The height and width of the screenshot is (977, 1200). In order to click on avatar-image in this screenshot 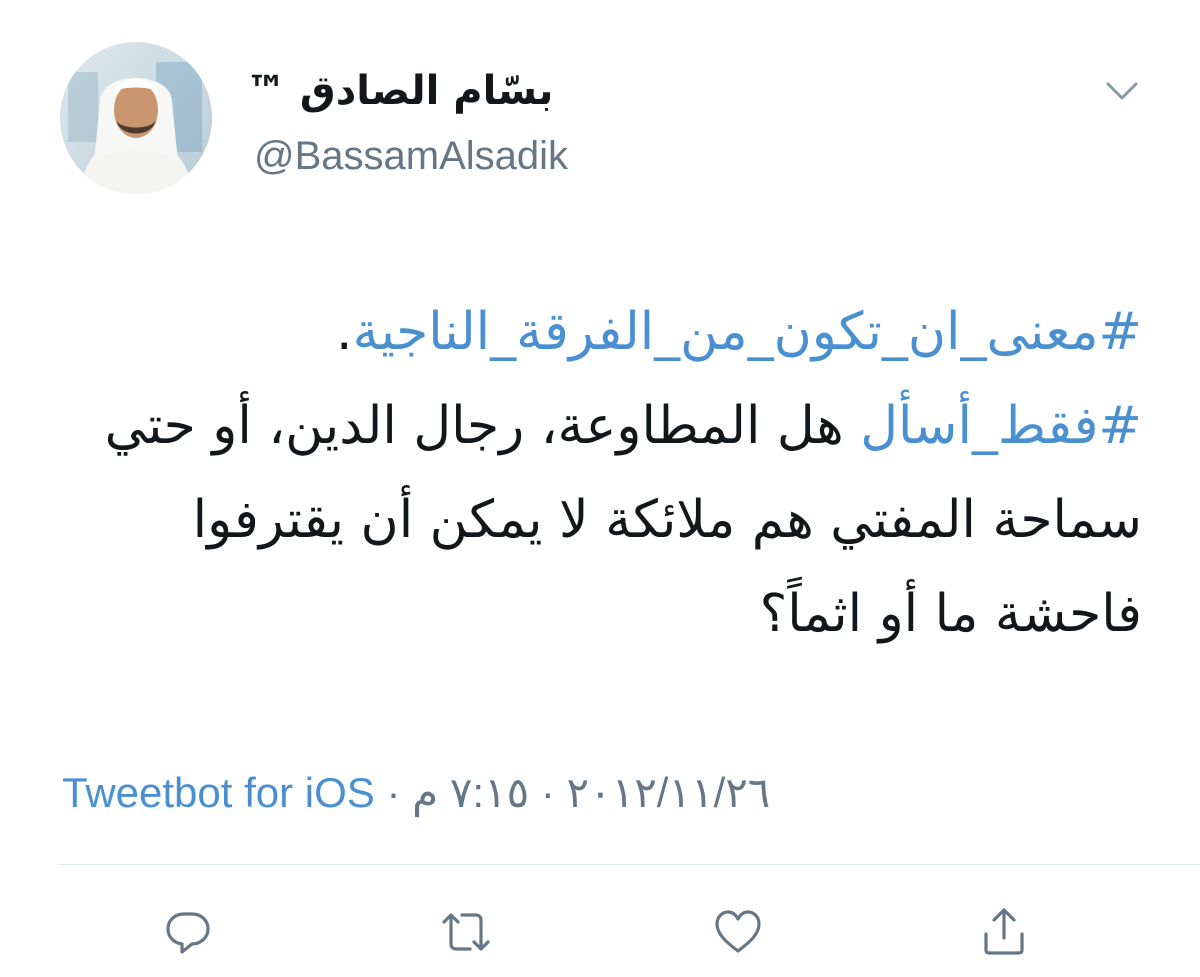, I will do `click(136, 118)`.